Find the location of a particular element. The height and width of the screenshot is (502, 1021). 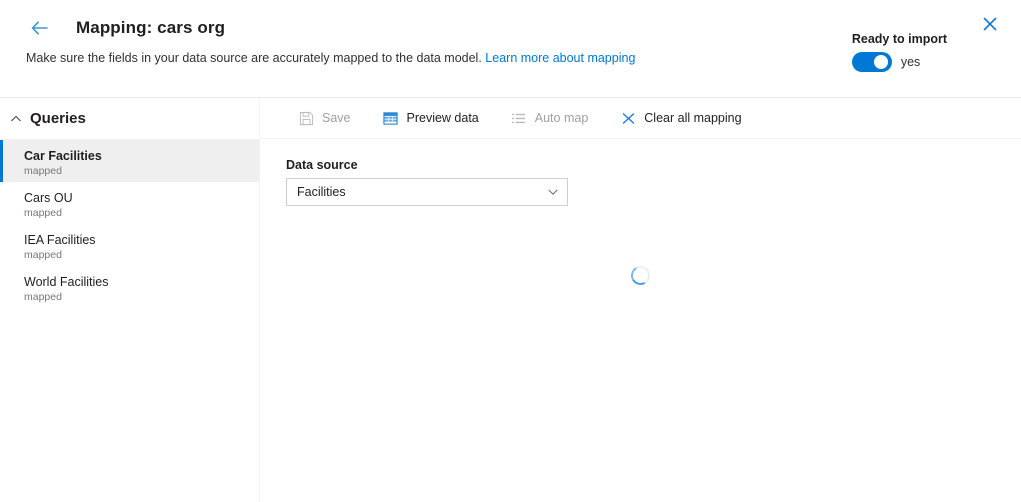

loading-area is located at coordinates (640, 275).